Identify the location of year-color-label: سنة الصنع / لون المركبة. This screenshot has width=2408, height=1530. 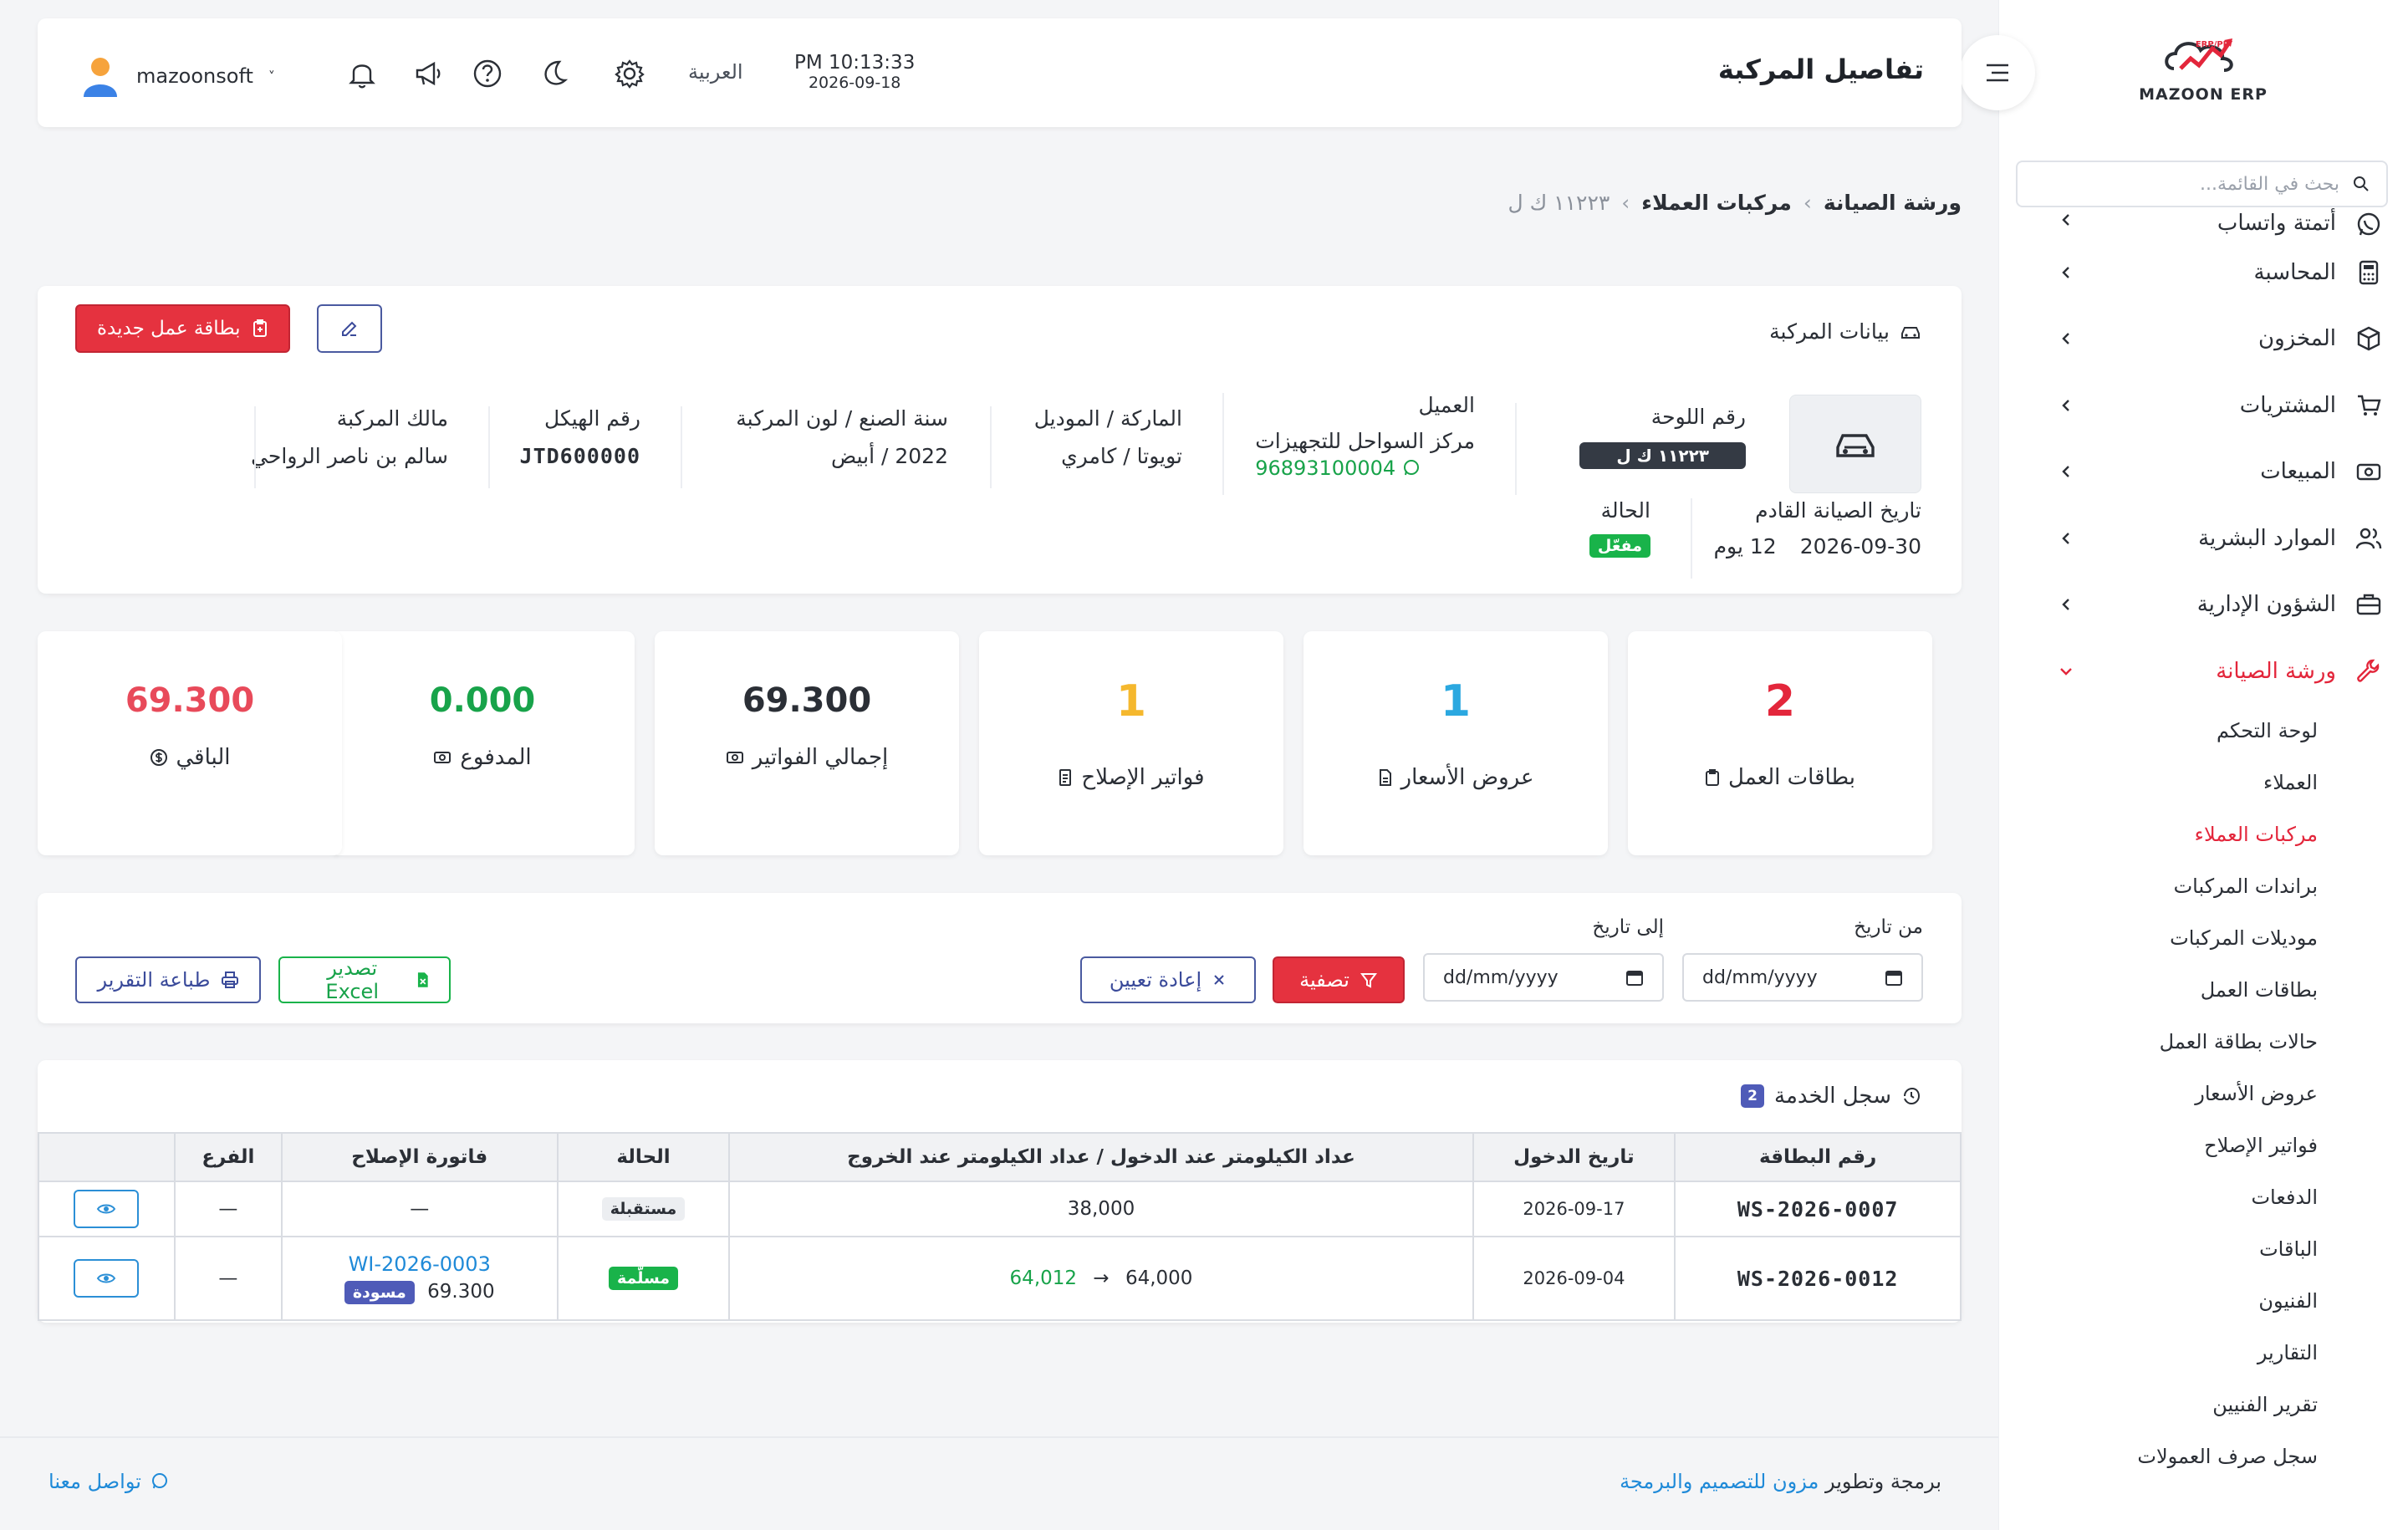
(842, 418).